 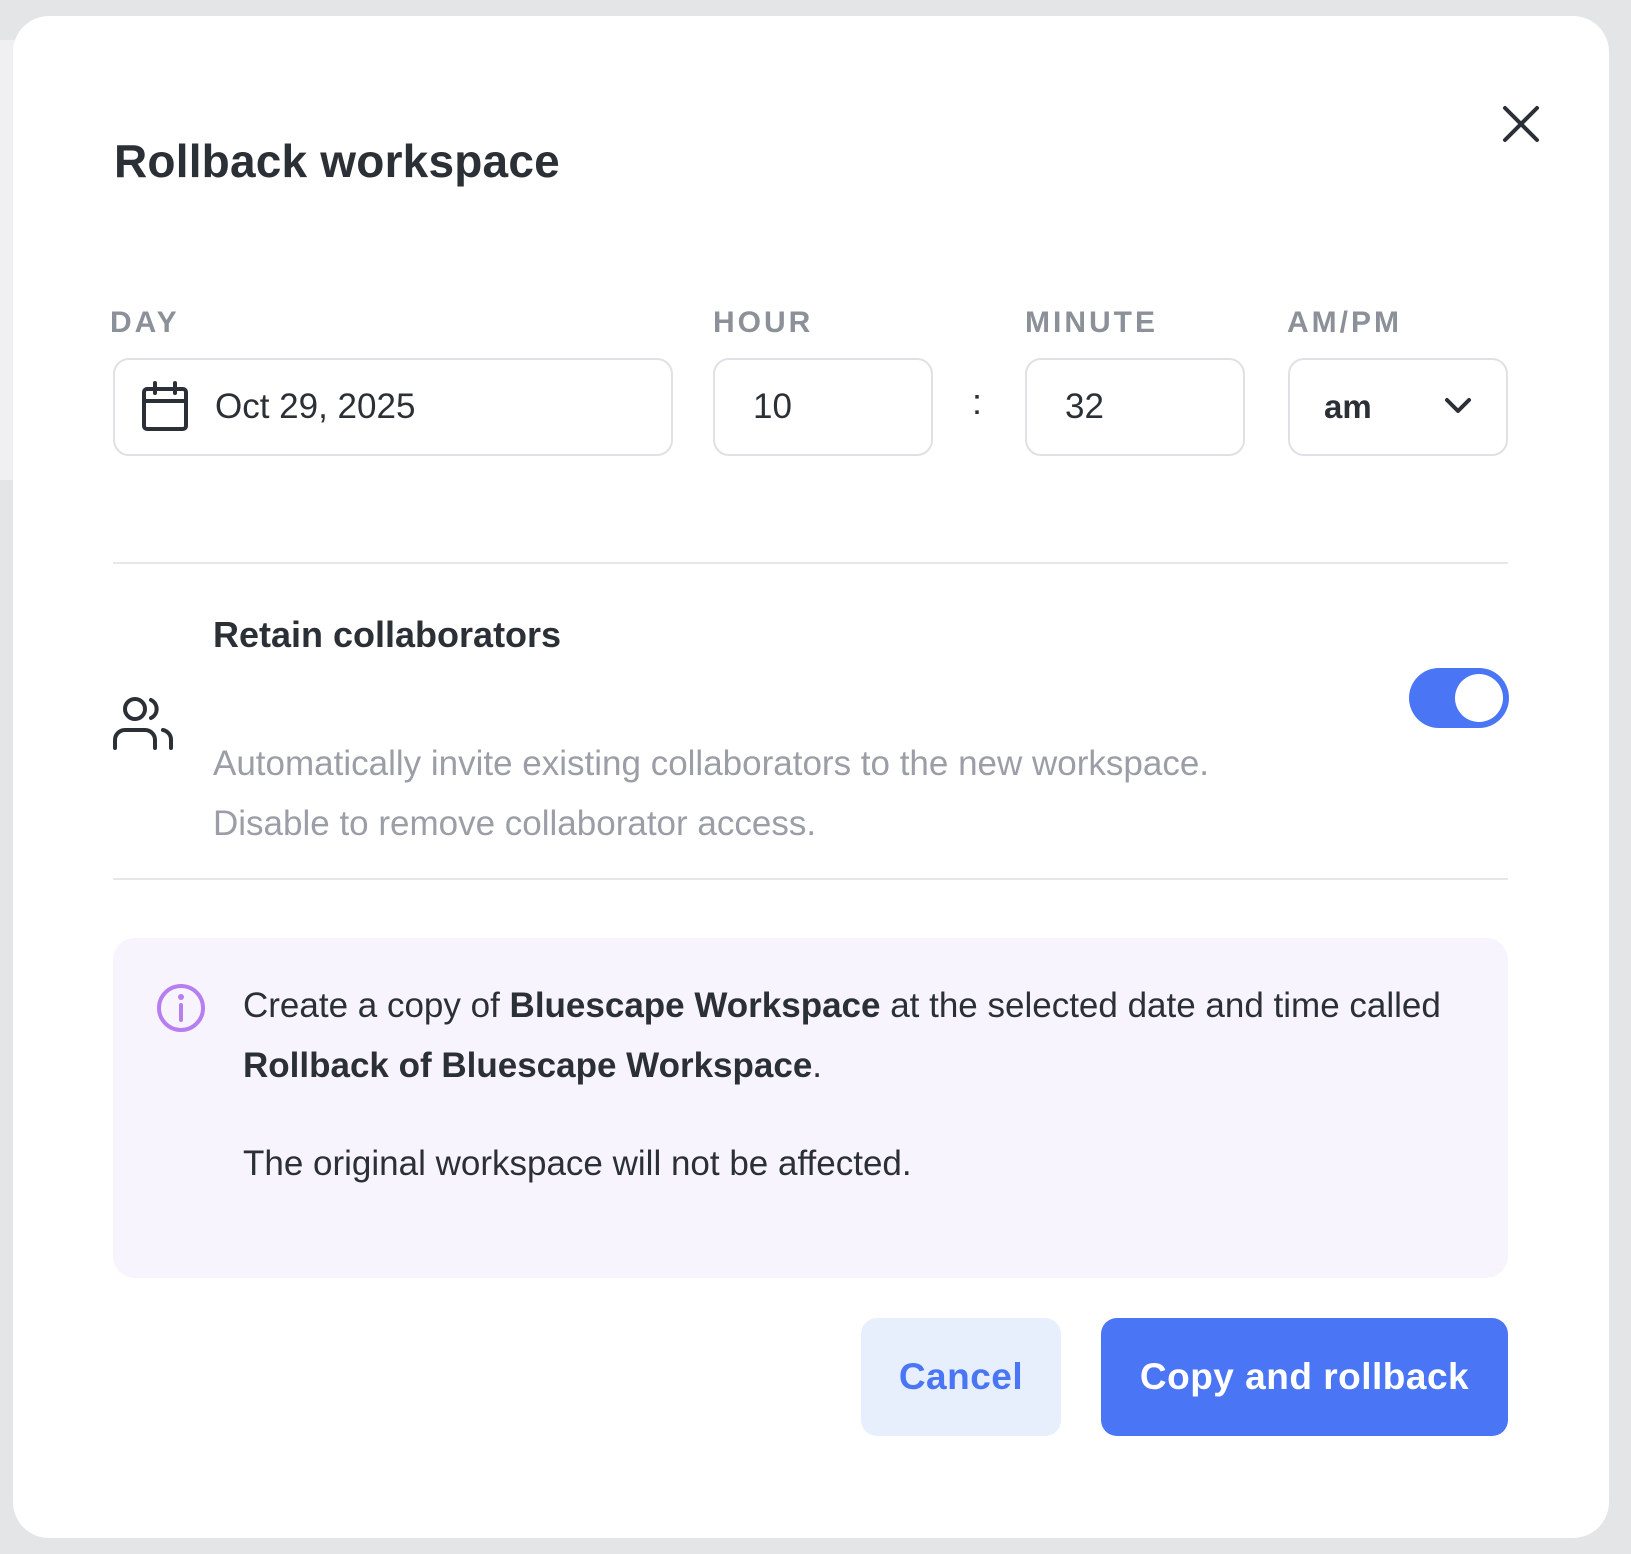 I want to click on calendar-icon, so click(x=165, y=407).